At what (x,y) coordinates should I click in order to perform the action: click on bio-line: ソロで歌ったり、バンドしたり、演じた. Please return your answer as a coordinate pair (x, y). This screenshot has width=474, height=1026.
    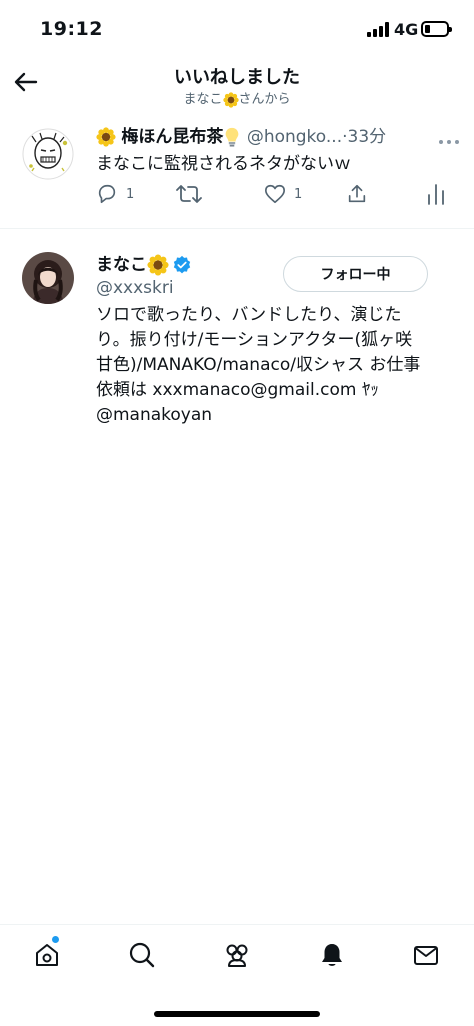
    Looking at the image, I should click on (249, 315).